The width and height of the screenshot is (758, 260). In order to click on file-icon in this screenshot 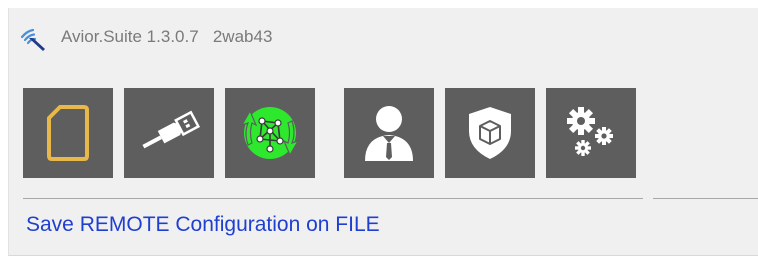, I will do `click(68, 133)`.